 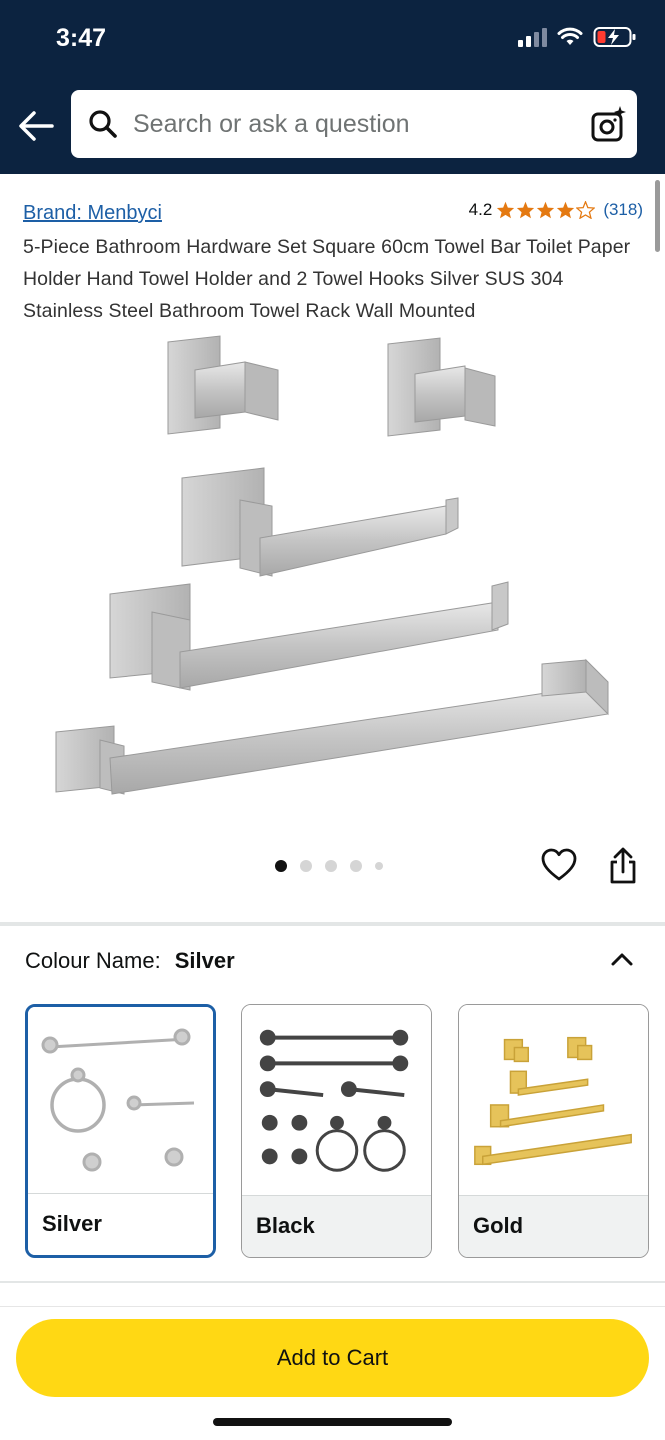 I want to click on battery-charging-icon, so click(x=614, y=37).